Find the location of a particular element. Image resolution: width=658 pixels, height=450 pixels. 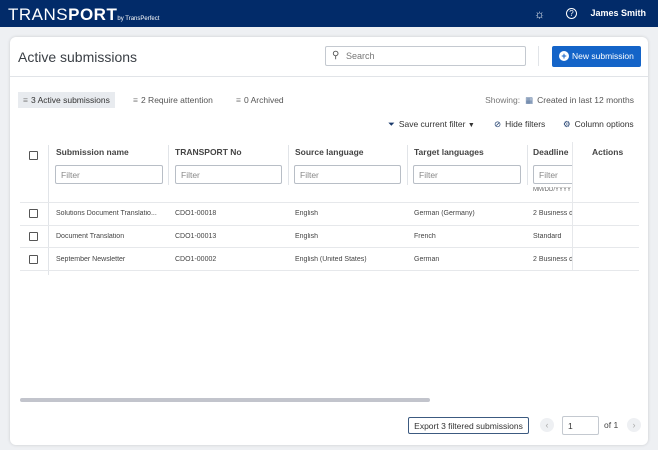

search-placeholder: Search is located at coordinates (360, 56).